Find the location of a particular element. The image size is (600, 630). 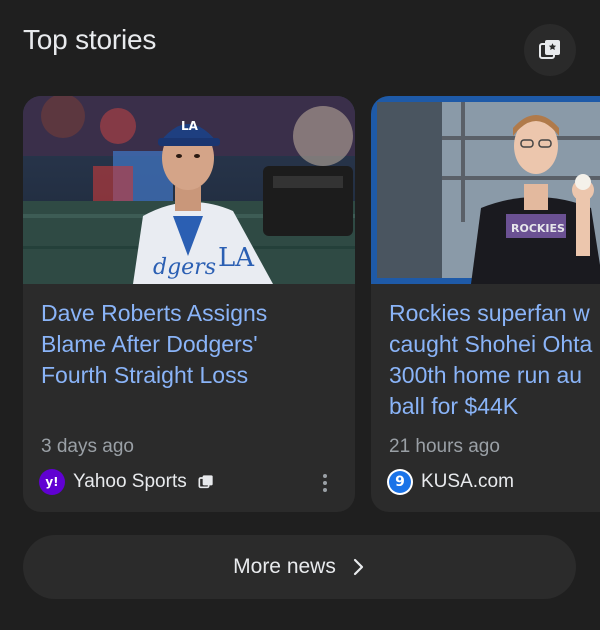

story-source: y! Yahoo Sports is located at coordinates (126, 482).